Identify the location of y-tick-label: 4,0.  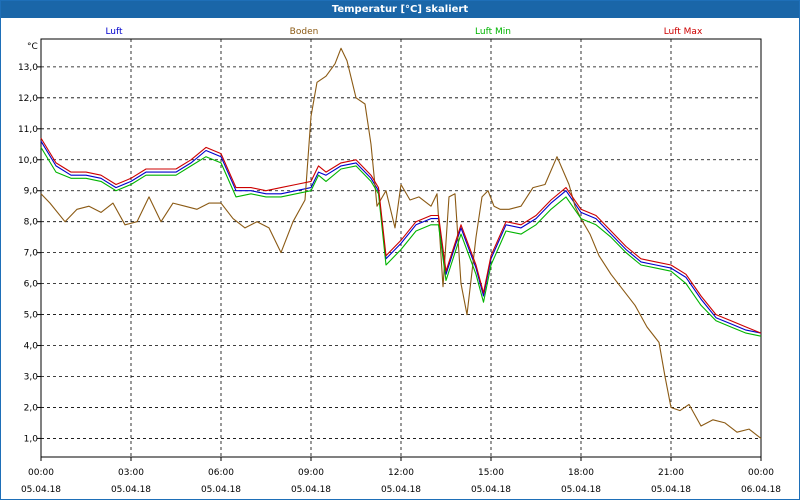
(31, 347).